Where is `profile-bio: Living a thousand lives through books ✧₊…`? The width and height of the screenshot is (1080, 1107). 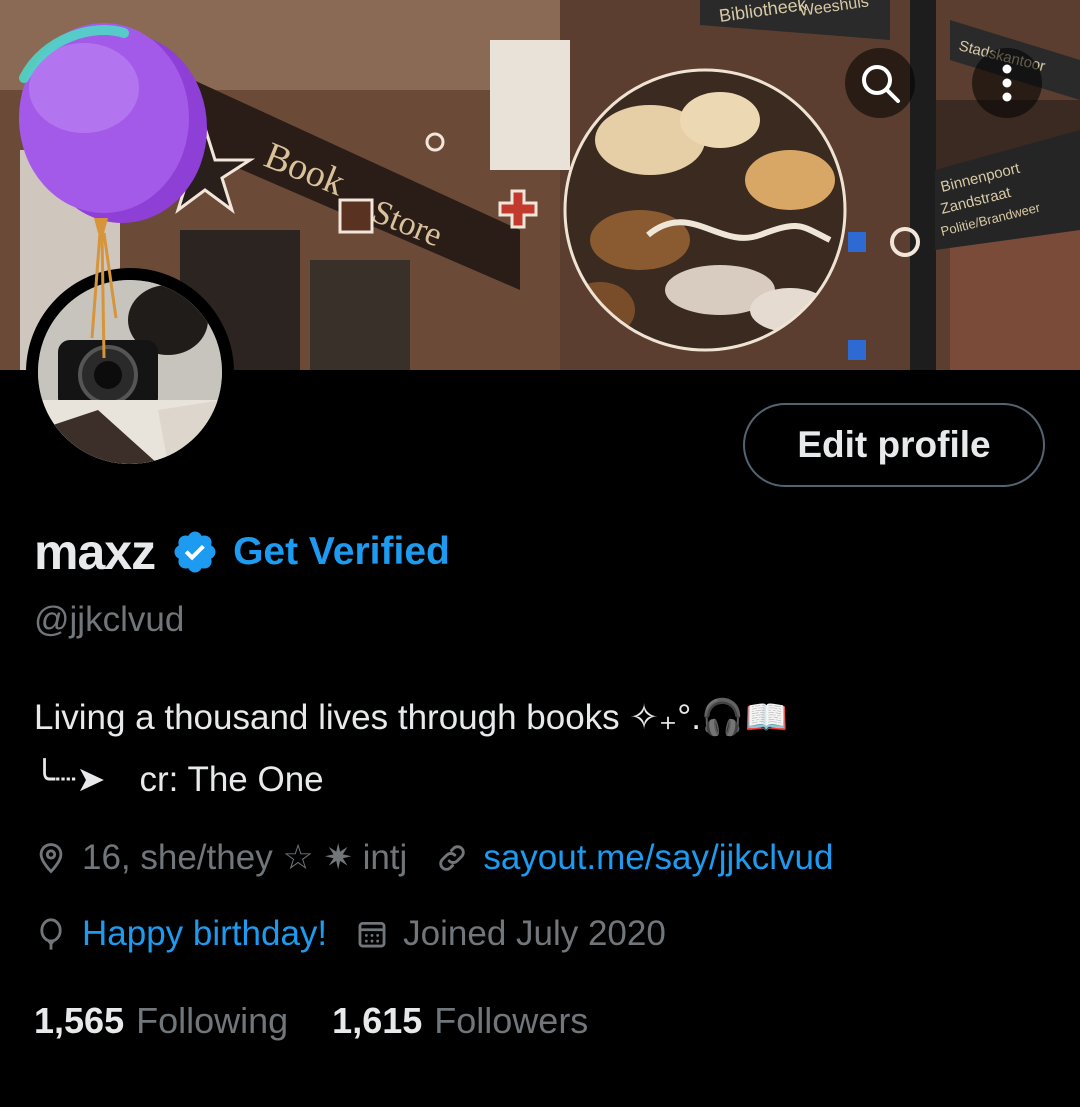 profile-bio: Living a thousand lives through books ✧₊… is located at coordinates (411, 749).